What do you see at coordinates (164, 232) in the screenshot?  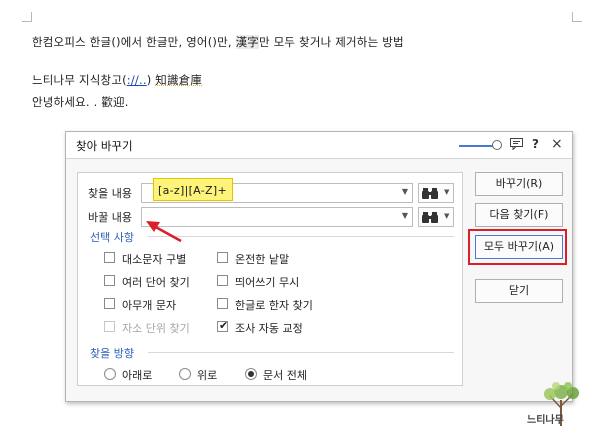 I see `annotation-arrow-icon` at bounding box center [164, 232].